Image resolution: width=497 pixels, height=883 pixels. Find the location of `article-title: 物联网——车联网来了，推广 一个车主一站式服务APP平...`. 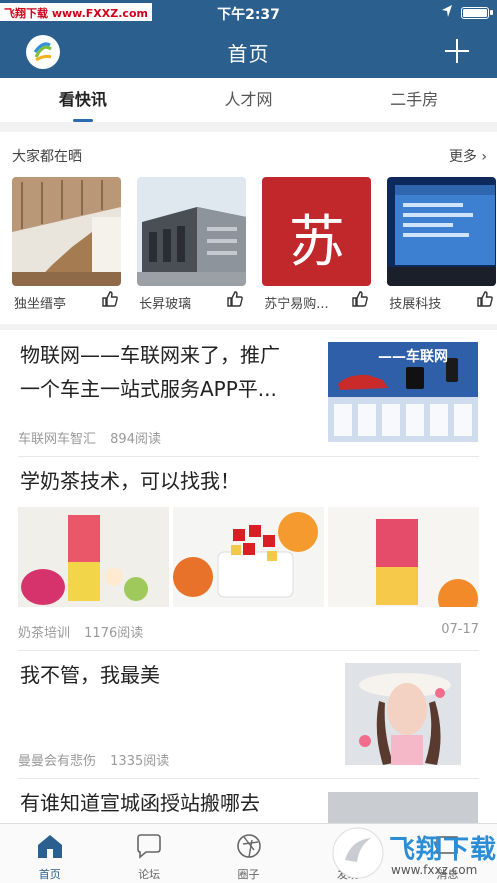

article-title: 物联网——车联网来了，推广 一个车主一站式服务APP平... is located at coordinates (170, 372).